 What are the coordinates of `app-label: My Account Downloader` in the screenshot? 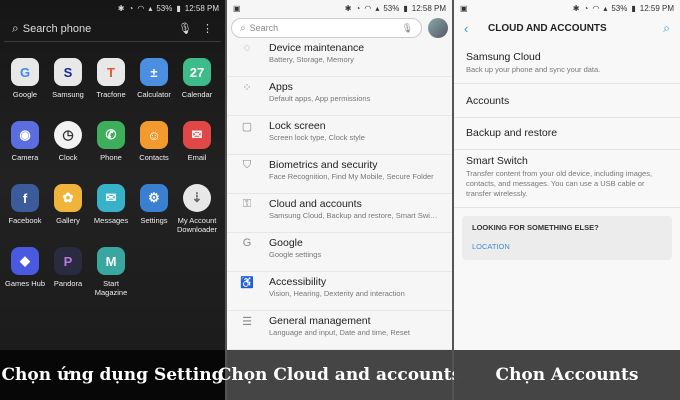 It's located at (197, 225).